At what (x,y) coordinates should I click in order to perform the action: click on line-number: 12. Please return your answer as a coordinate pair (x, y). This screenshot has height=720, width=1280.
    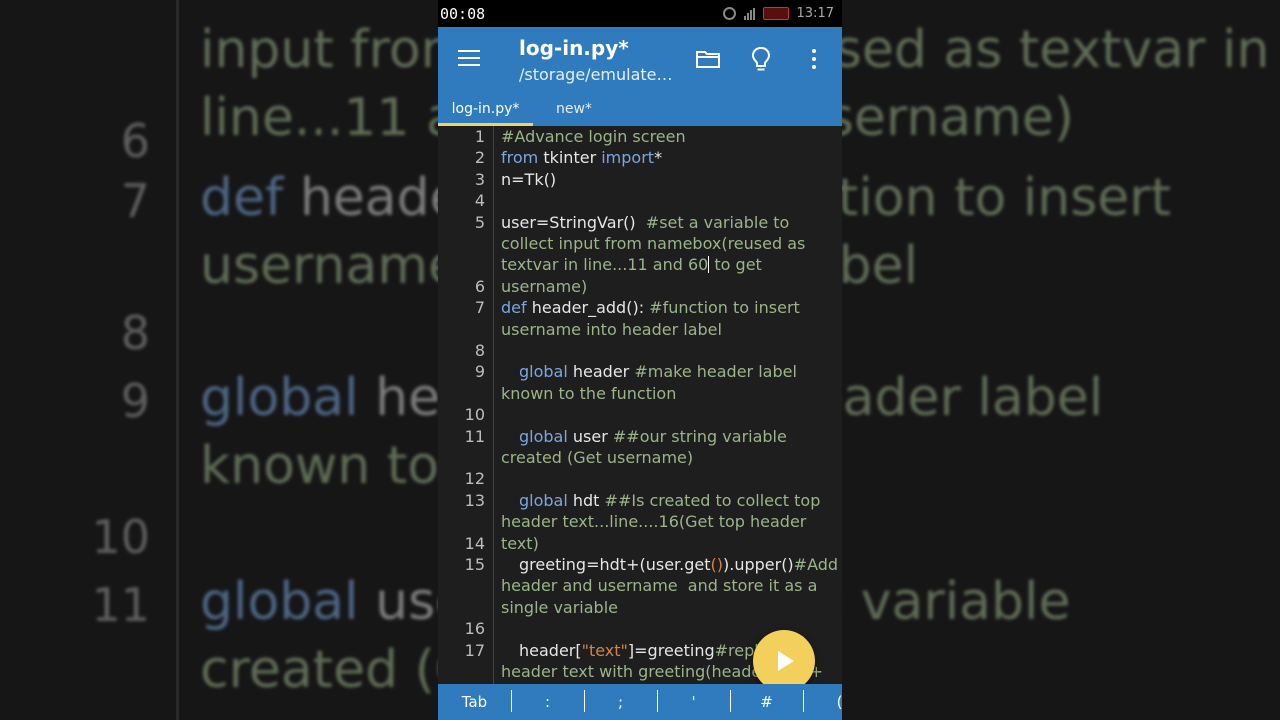
    Looking at the image, I should click on (474, 479).